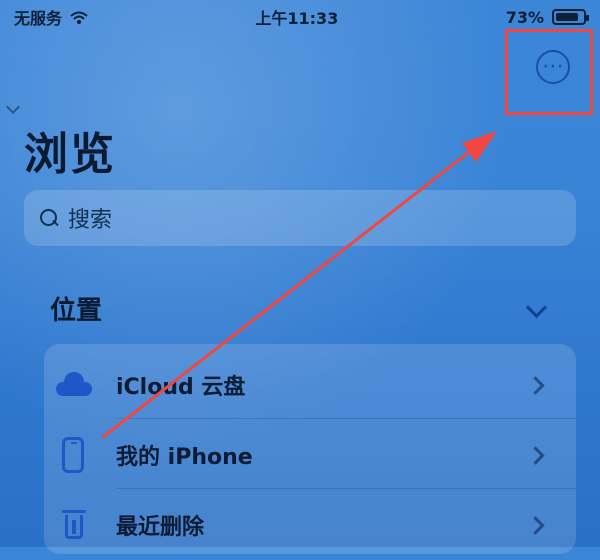 This screenshot has height=560, width=600. What do you see at coordinates (536, 307) in the screenshot?
I see `chevron-down-icon` at bounding box center [536, 307].